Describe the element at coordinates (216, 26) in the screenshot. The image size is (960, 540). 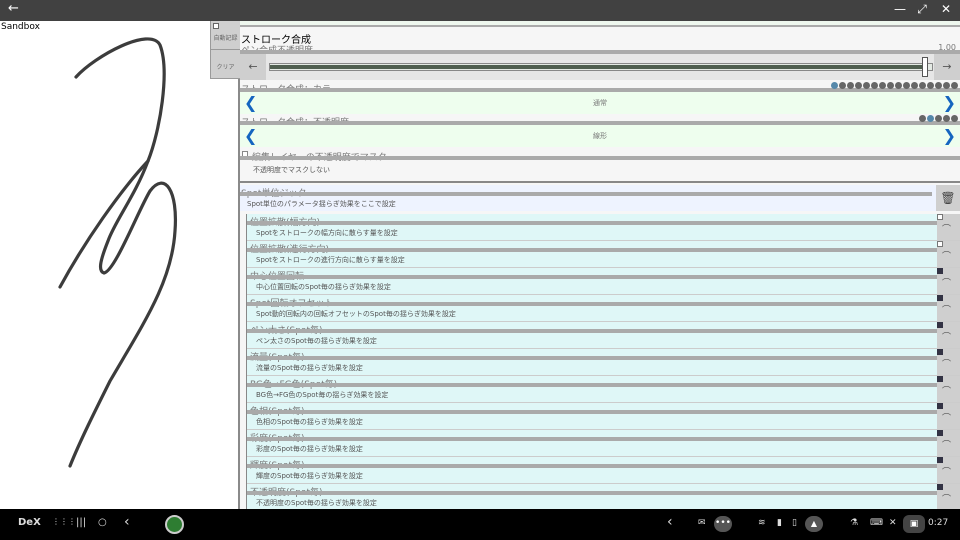
I see `auto-record-checkbox` at that location.